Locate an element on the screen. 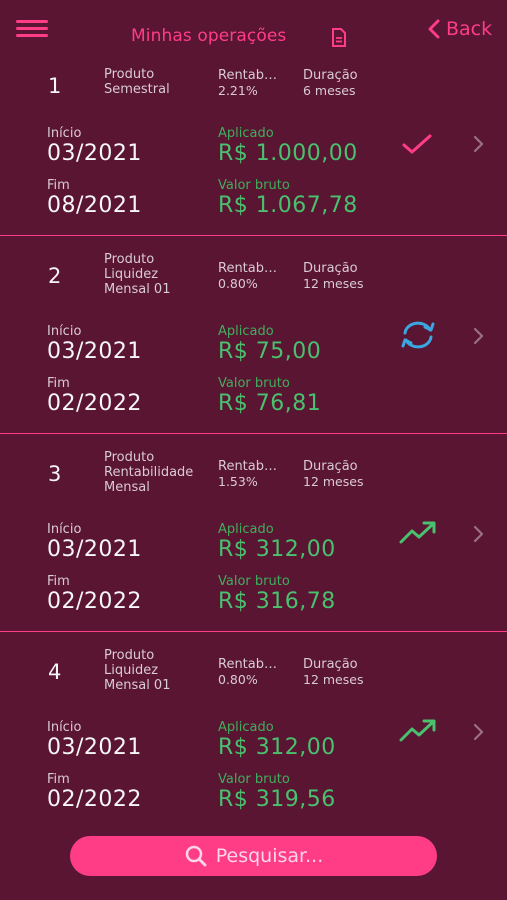 Image resolution: width=507 pixels, height=900 pixels. check-icon is located at coordinates (417, 144).